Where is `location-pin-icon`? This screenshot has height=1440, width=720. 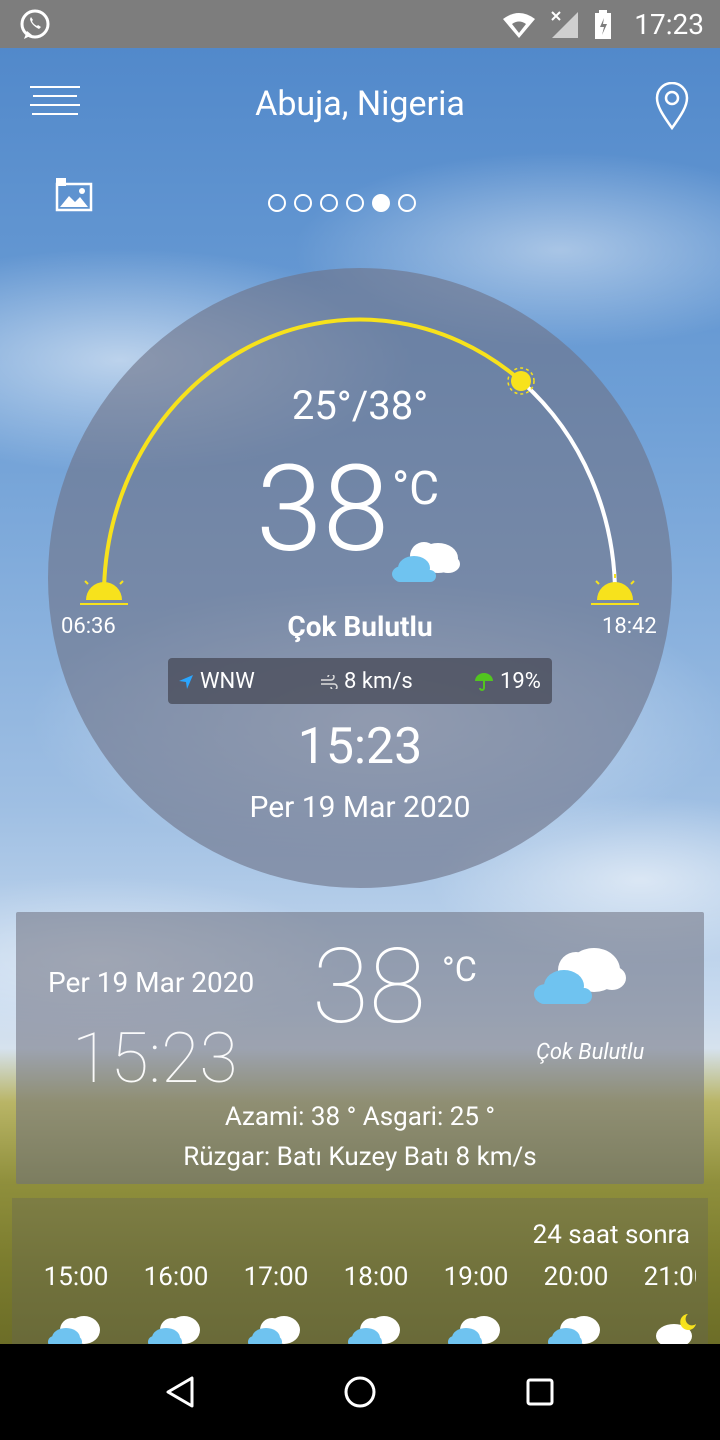
location-pin-icon is located at coordinates (672, 106).